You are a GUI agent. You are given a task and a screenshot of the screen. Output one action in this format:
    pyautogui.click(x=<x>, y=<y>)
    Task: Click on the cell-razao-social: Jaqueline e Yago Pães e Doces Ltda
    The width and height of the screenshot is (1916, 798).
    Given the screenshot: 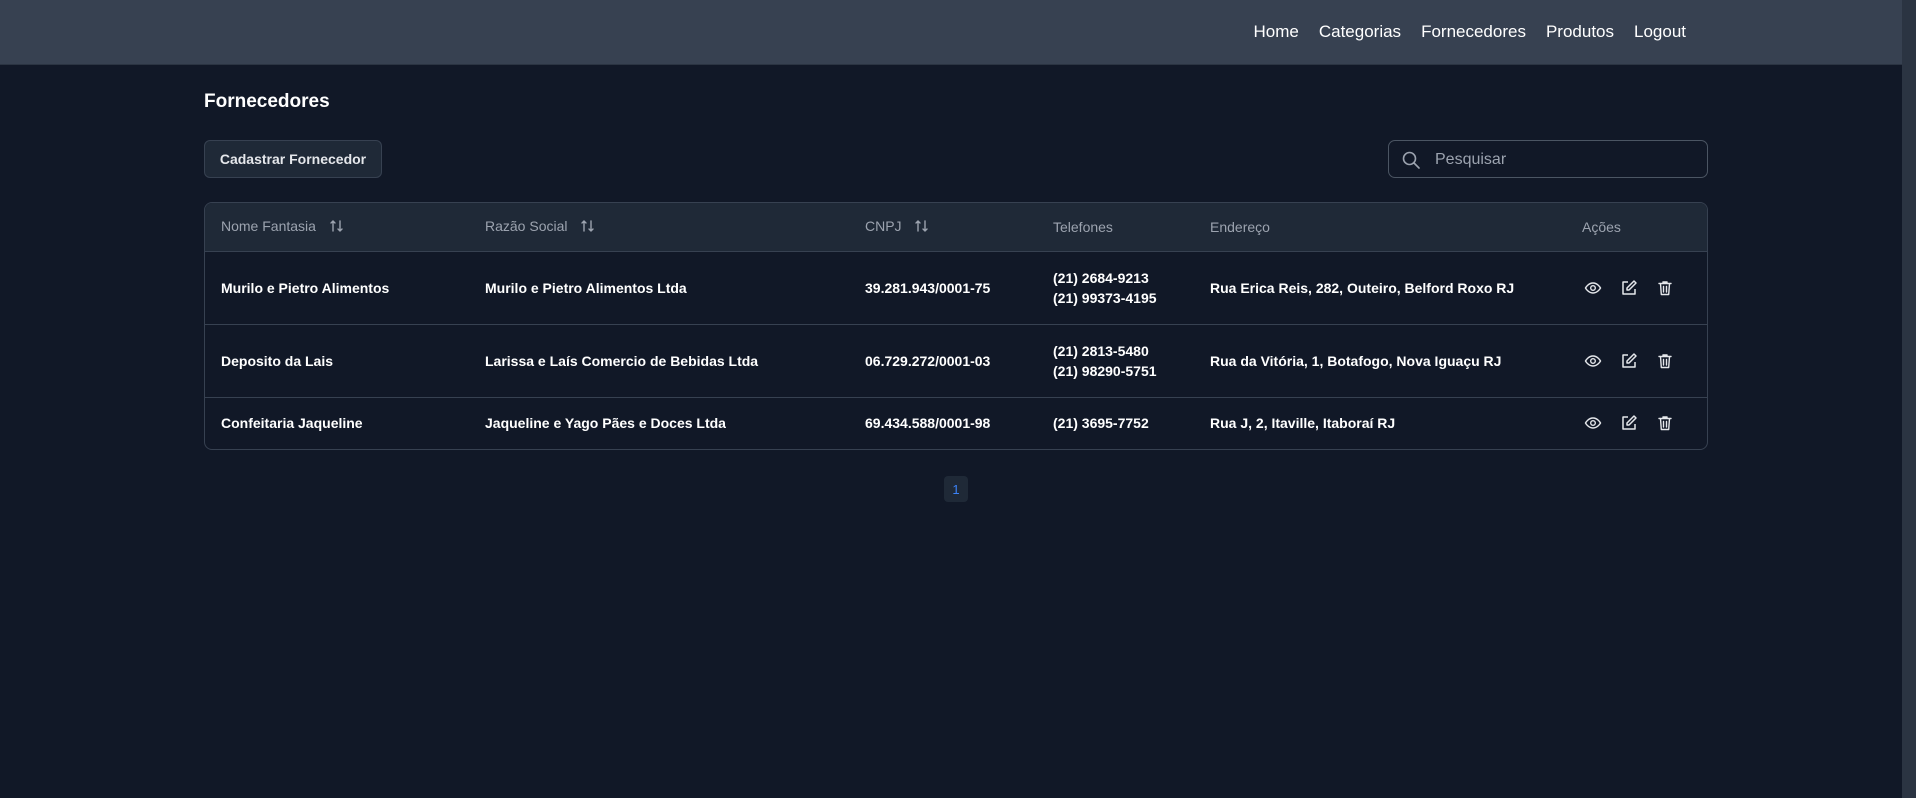 What is the action you would take?
    pyautogui.click(x=605, y=423)
    